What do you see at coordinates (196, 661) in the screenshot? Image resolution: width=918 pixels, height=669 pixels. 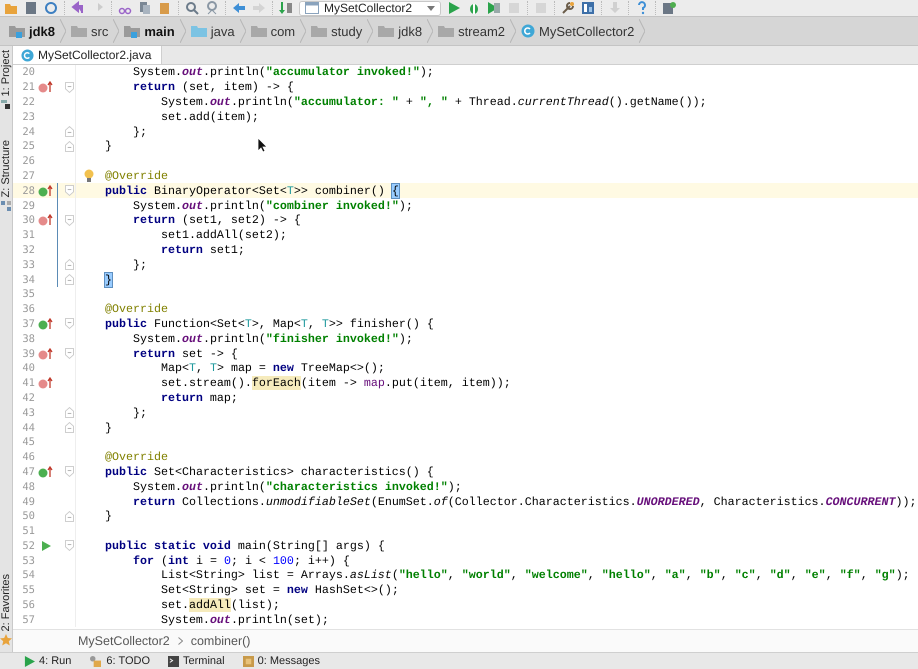 I see `tool-window-button: Terminal` at bounding box center [196, 661].